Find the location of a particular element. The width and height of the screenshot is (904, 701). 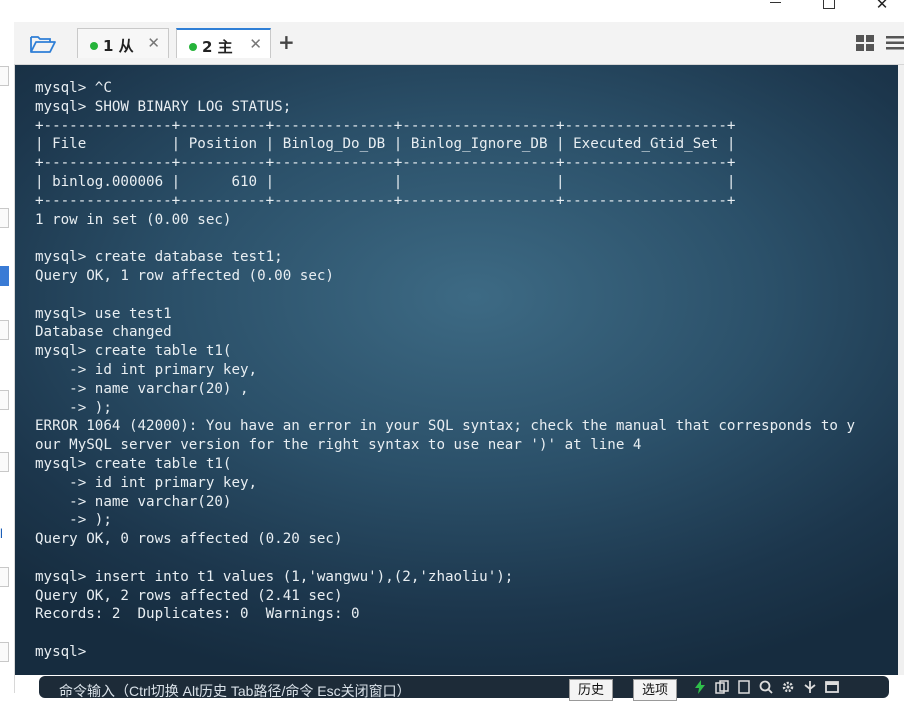

copy-icon is located at coordinates (722, 687).